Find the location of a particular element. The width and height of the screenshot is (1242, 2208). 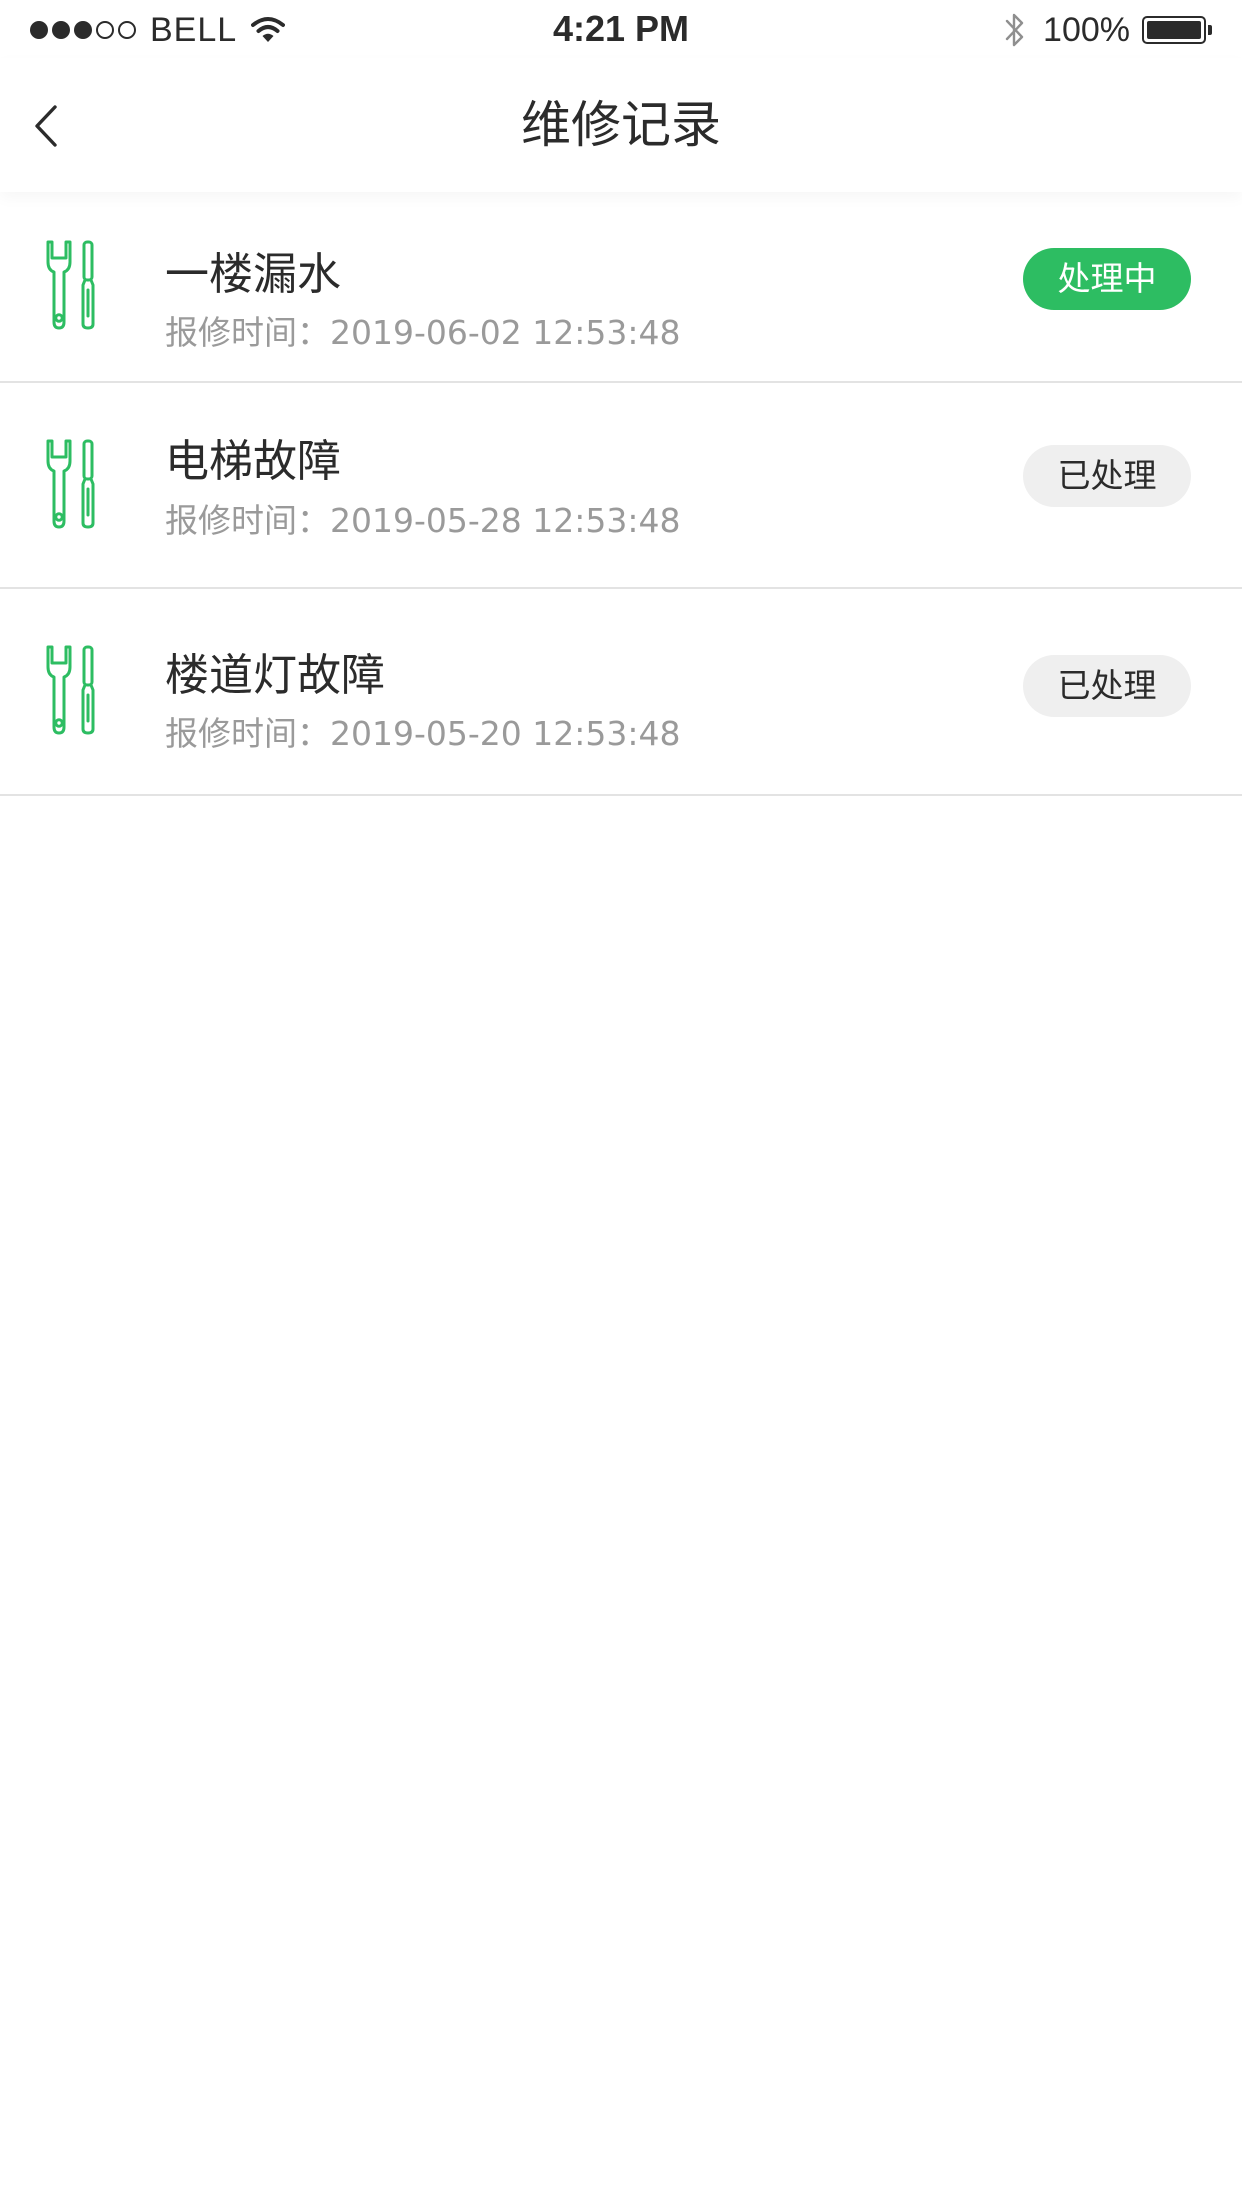

navigation-bar: 维修记录 is located at coordinates (621, 125).